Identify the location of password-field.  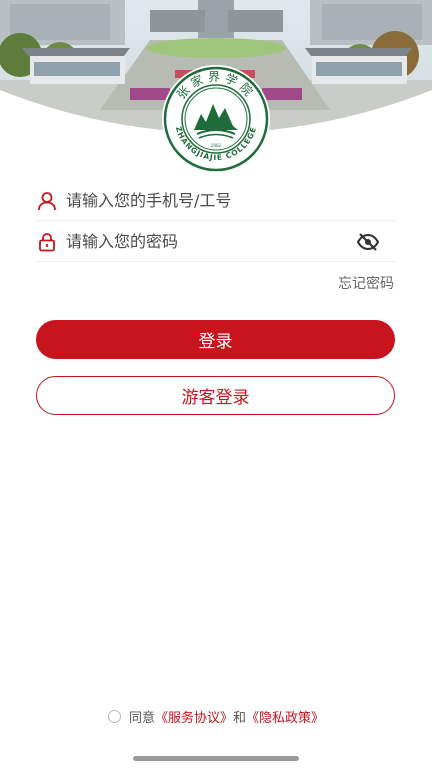
(216, 242).